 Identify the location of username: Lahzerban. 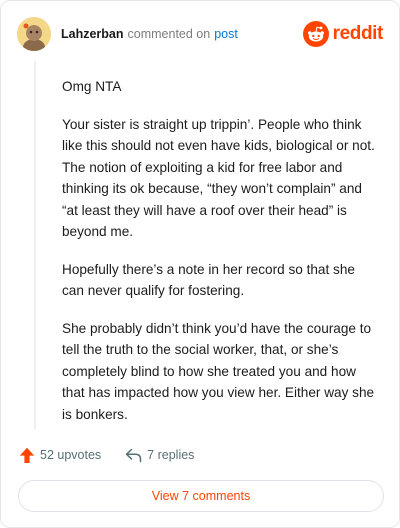
(92, 34).